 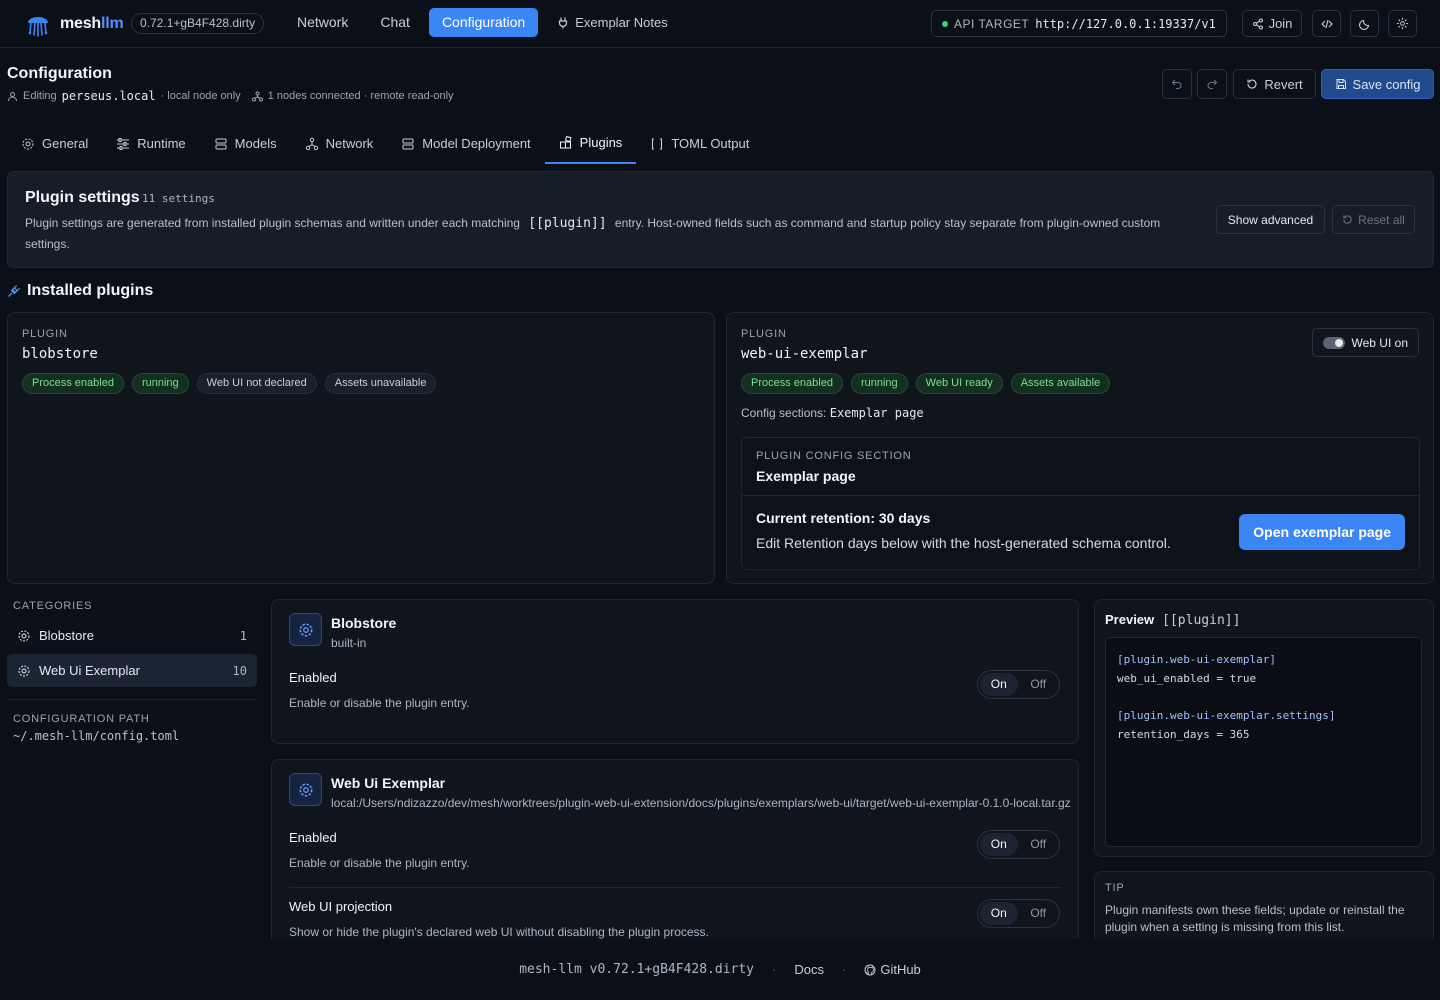 I want to click on section-name: Exemplar page, so click(x=806, y=476).